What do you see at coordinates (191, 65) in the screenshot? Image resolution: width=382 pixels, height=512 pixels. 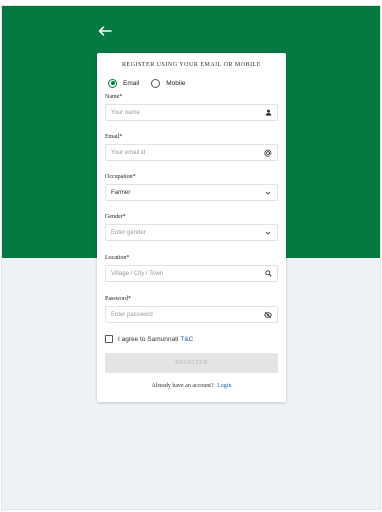 I see `card-title: REGISTER USING YOUR EMAIL OR MOBILE` at bounding box center [191, 65].